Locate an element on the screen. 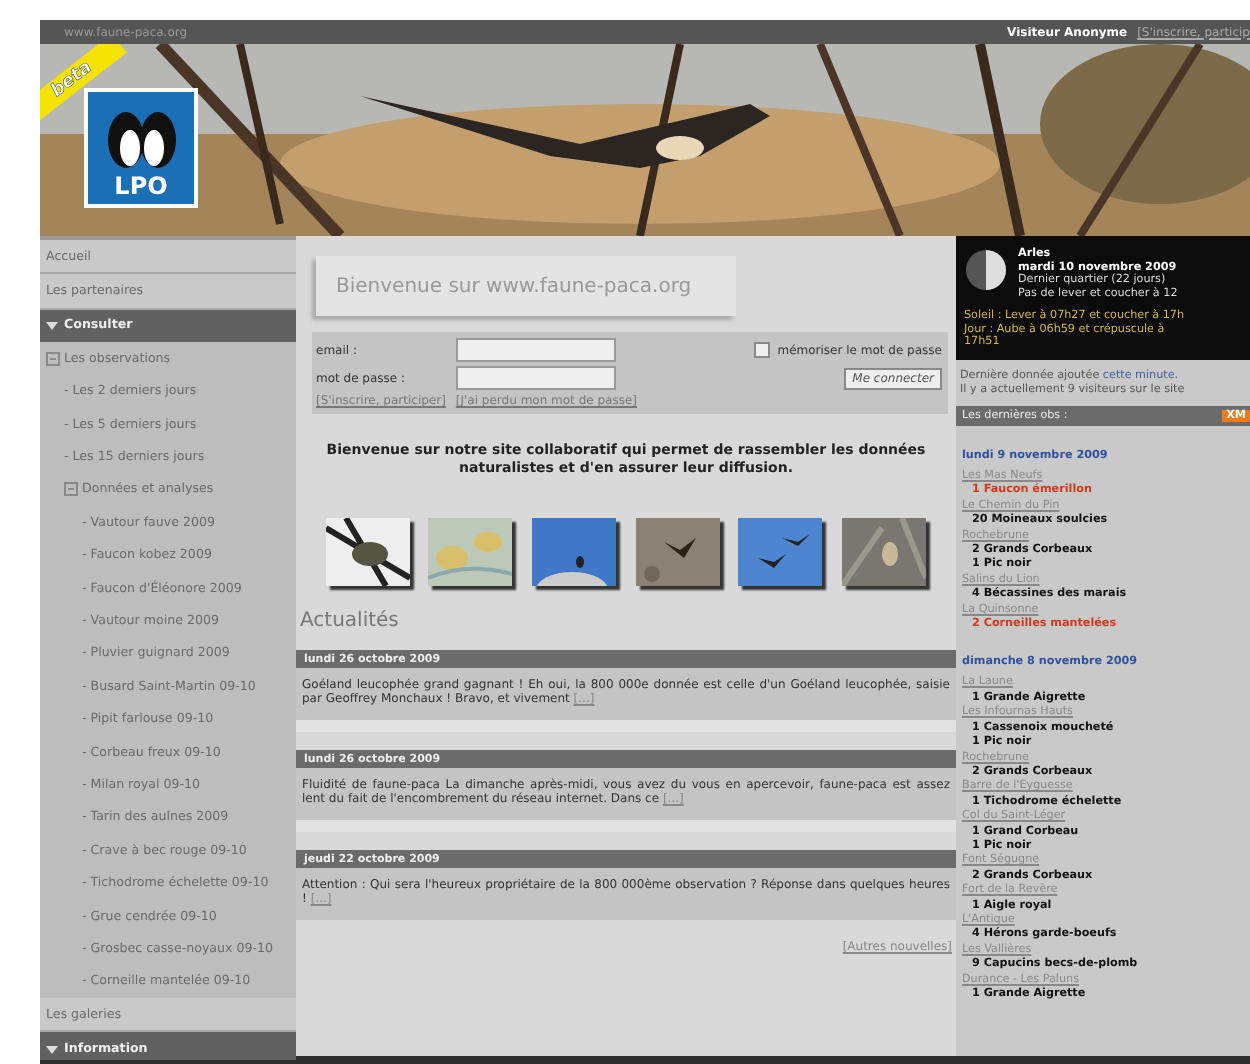  password-field is located at coordinates (536, 378).